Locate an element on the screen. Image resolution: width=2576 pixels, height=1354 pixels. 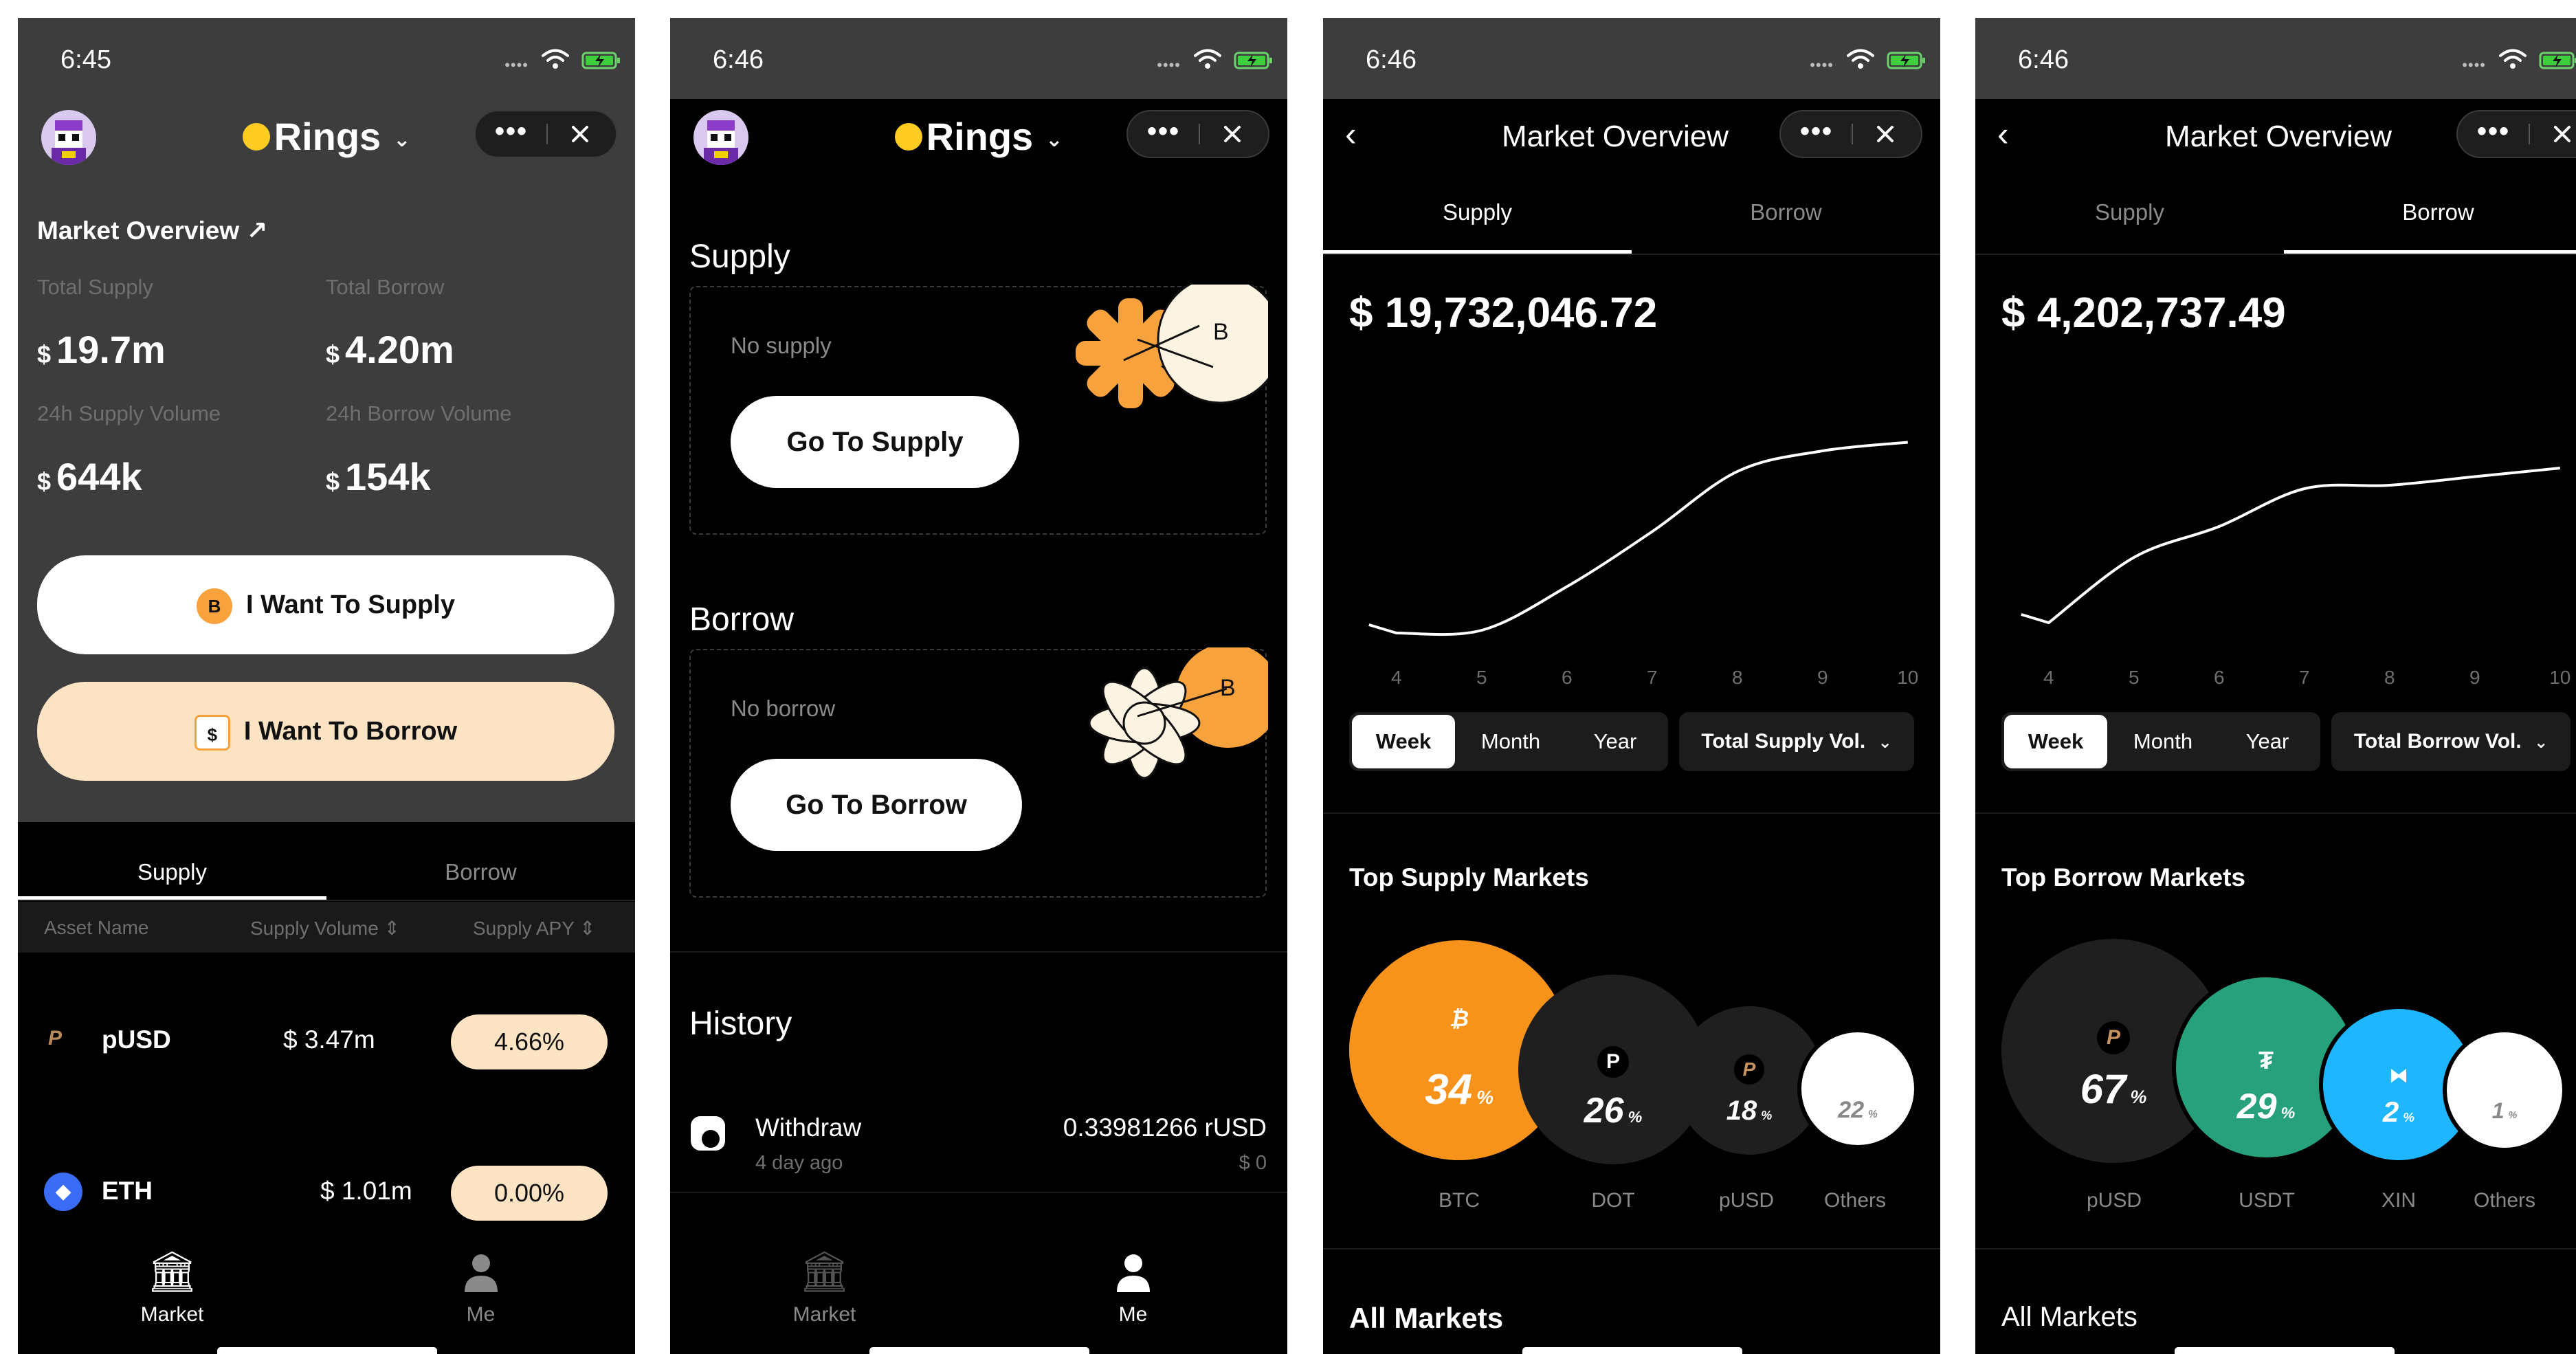
stat-label: Total Borrow is located at coordinates (385, 287).